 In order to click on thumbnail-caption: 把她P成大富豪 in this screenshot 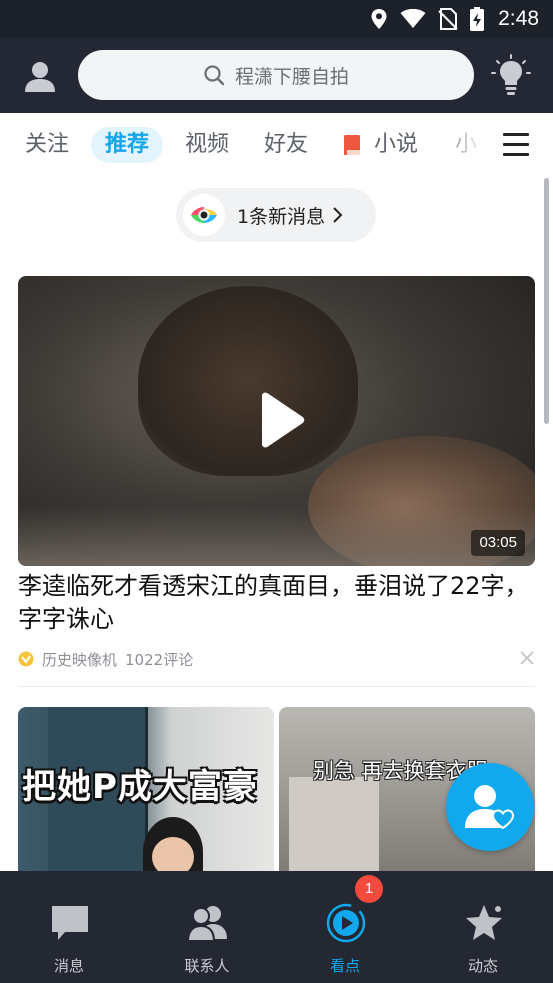, I will do `click(140, 787)`.